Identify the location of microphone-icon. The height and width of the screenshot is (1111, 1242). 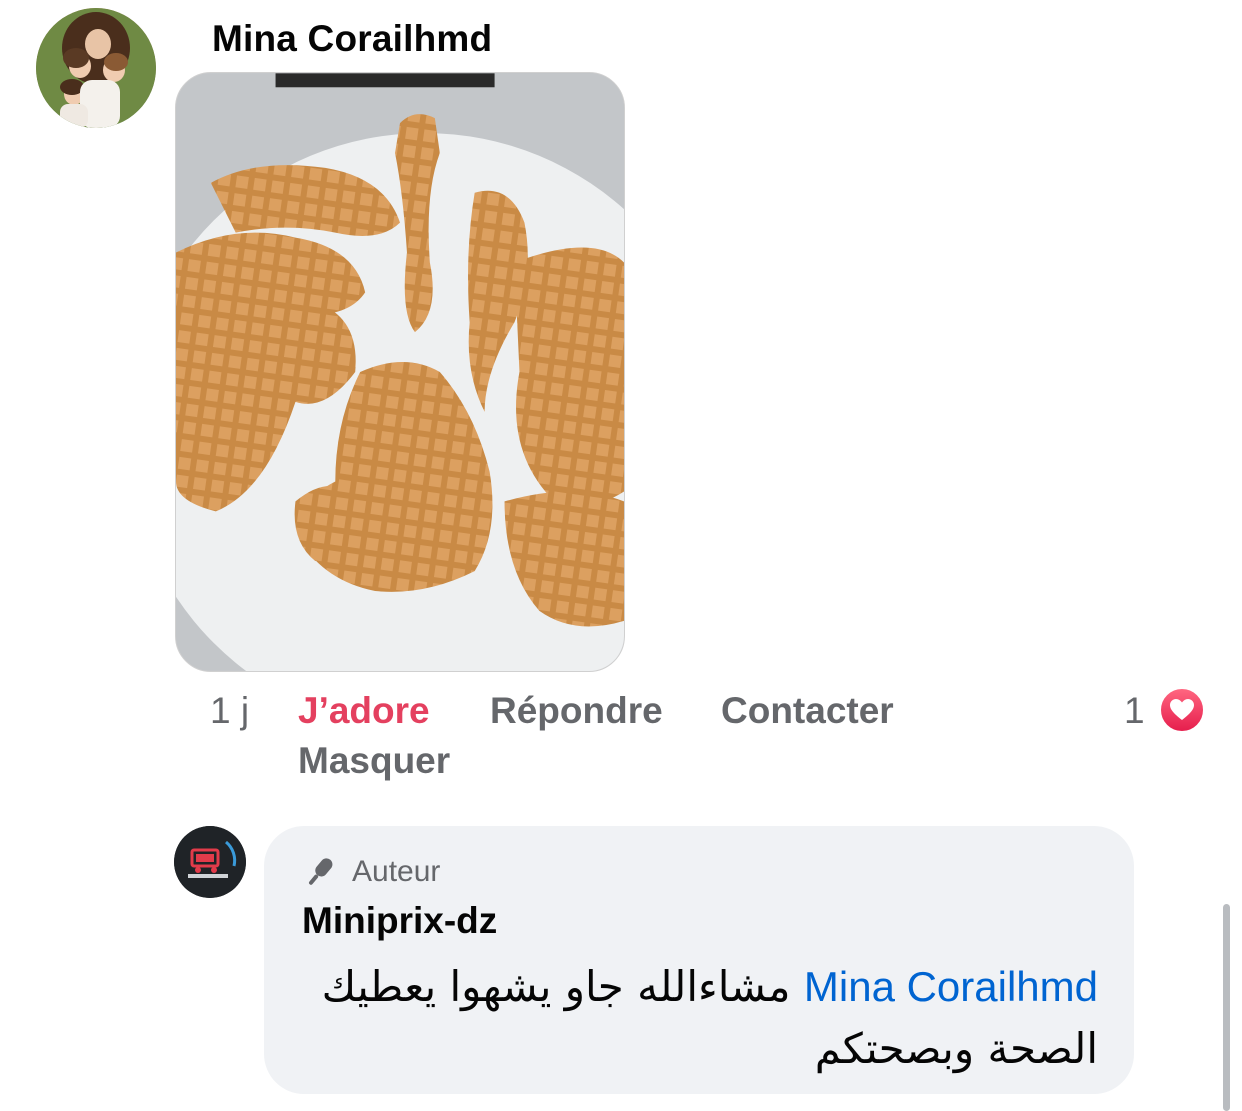
(321, 871).